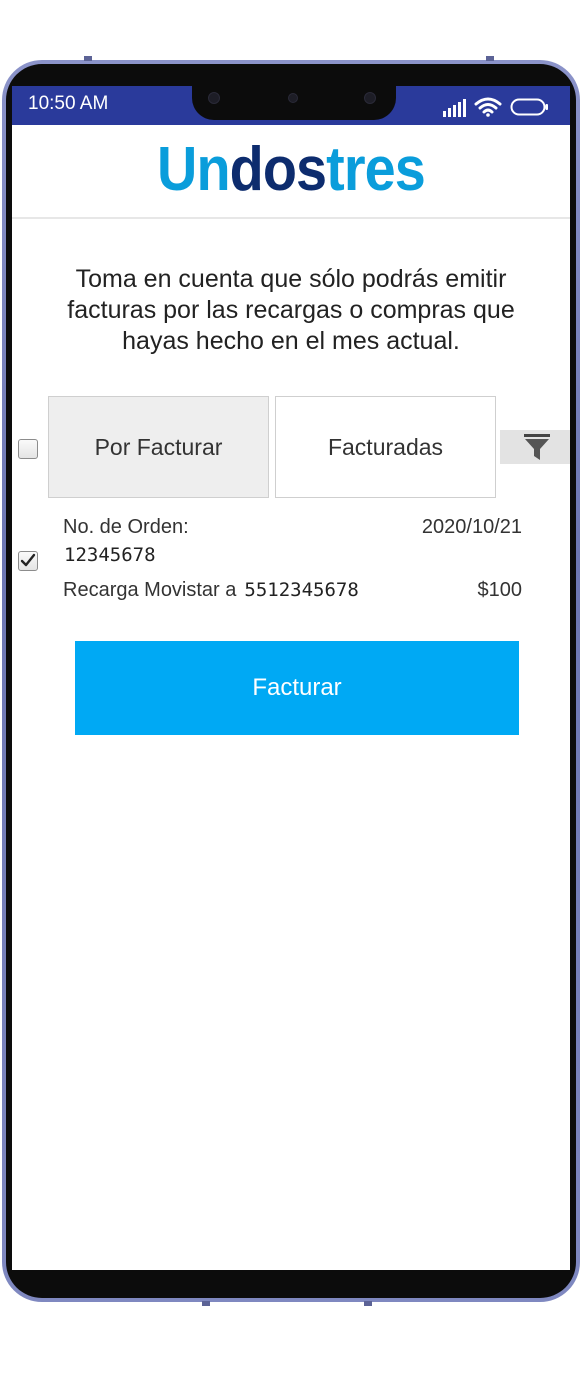 This screenshot has width=585, height=1389. What do you see at coordinates (126, 527) in the screenshot?
I see `order-number-label: No. de Orden:` at bounding box center [126, 527].